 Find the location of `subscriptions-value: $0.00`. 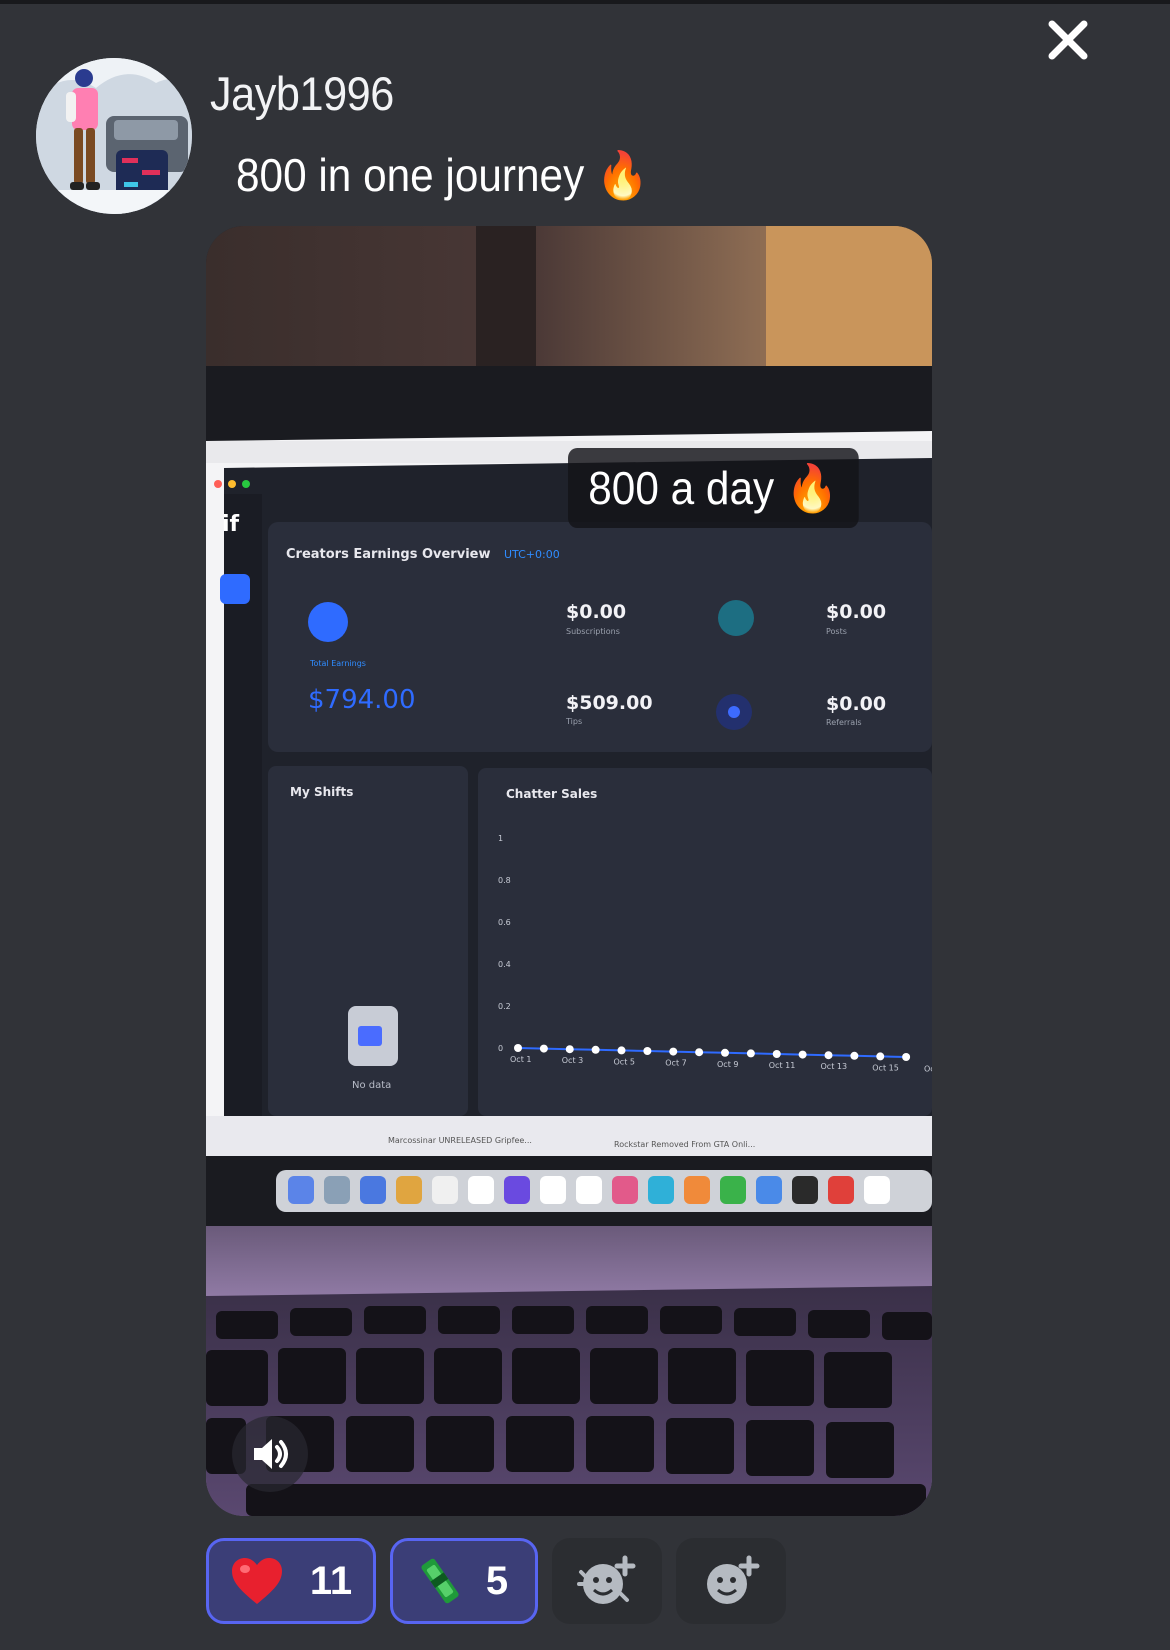

subscriptions-value: $0.00 is located at coordinates (596, 612).